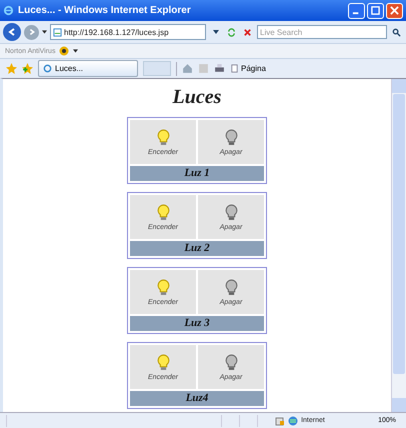  What do you see at coordinates (105, 10) in the screenshot?
I see `window-title: Luces... - Windows Internet Explorer` at bounding box center [105, 10].